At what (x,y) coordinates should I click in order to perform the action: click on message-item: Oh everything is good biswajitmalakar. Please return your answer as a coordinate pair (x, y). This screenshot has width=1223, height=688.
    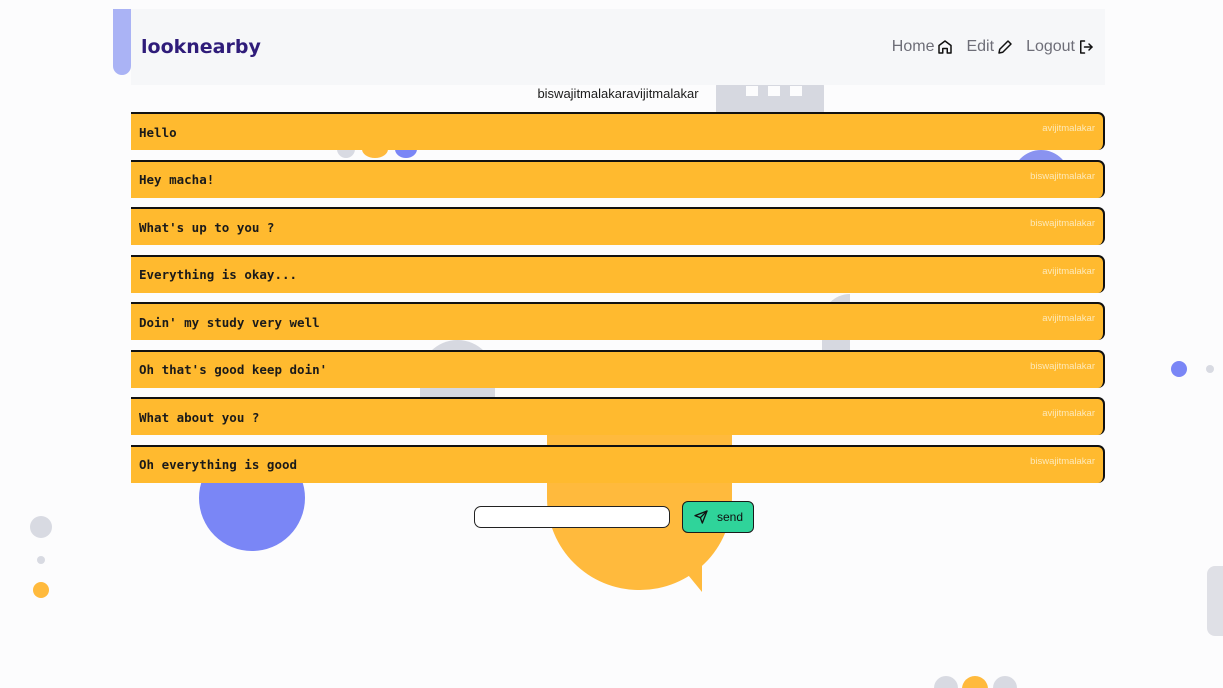
    Looking at the image, I should click on (618, 463).